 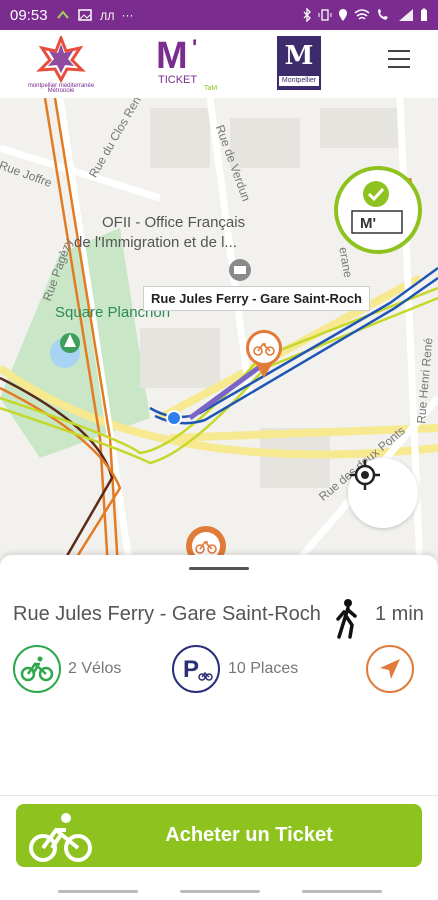 What do you see at coordinates (406, 15) in the screenshot?
I see `signal-icon` at bounding box center [406, 15].